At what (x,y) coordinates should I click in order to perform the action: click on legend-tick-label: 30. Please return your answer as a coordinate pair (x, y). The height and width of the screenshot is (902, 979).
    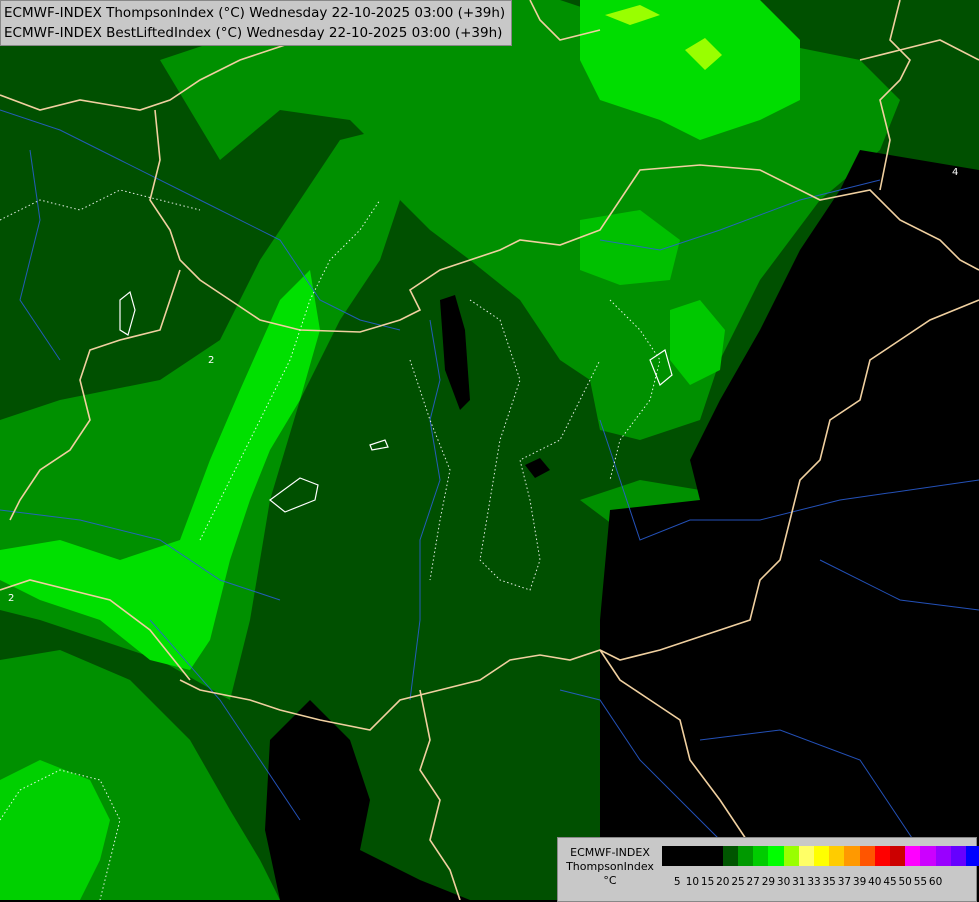
    Looking at the image, I should click on (783, 882).